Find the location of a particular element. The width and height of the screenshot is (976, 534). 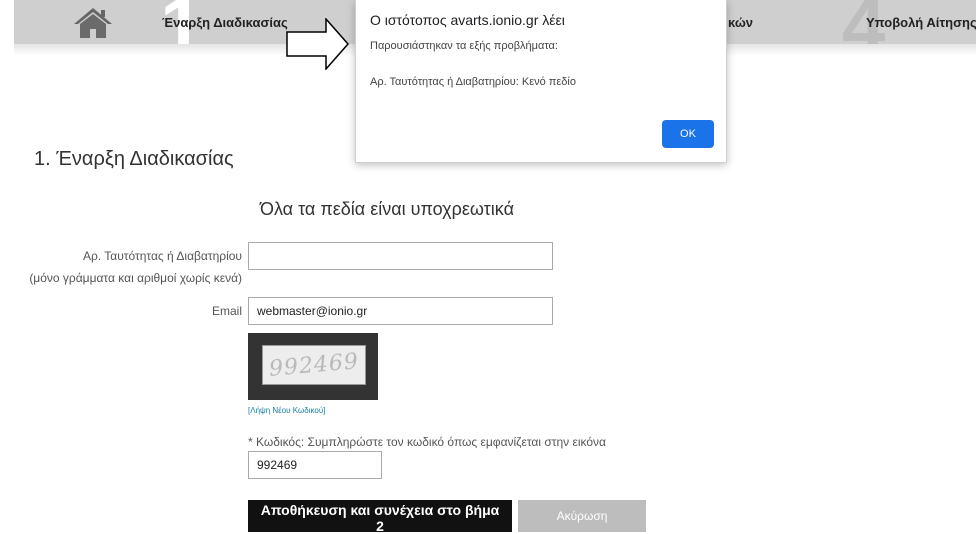

email-input is located at coordinates (400, 311).